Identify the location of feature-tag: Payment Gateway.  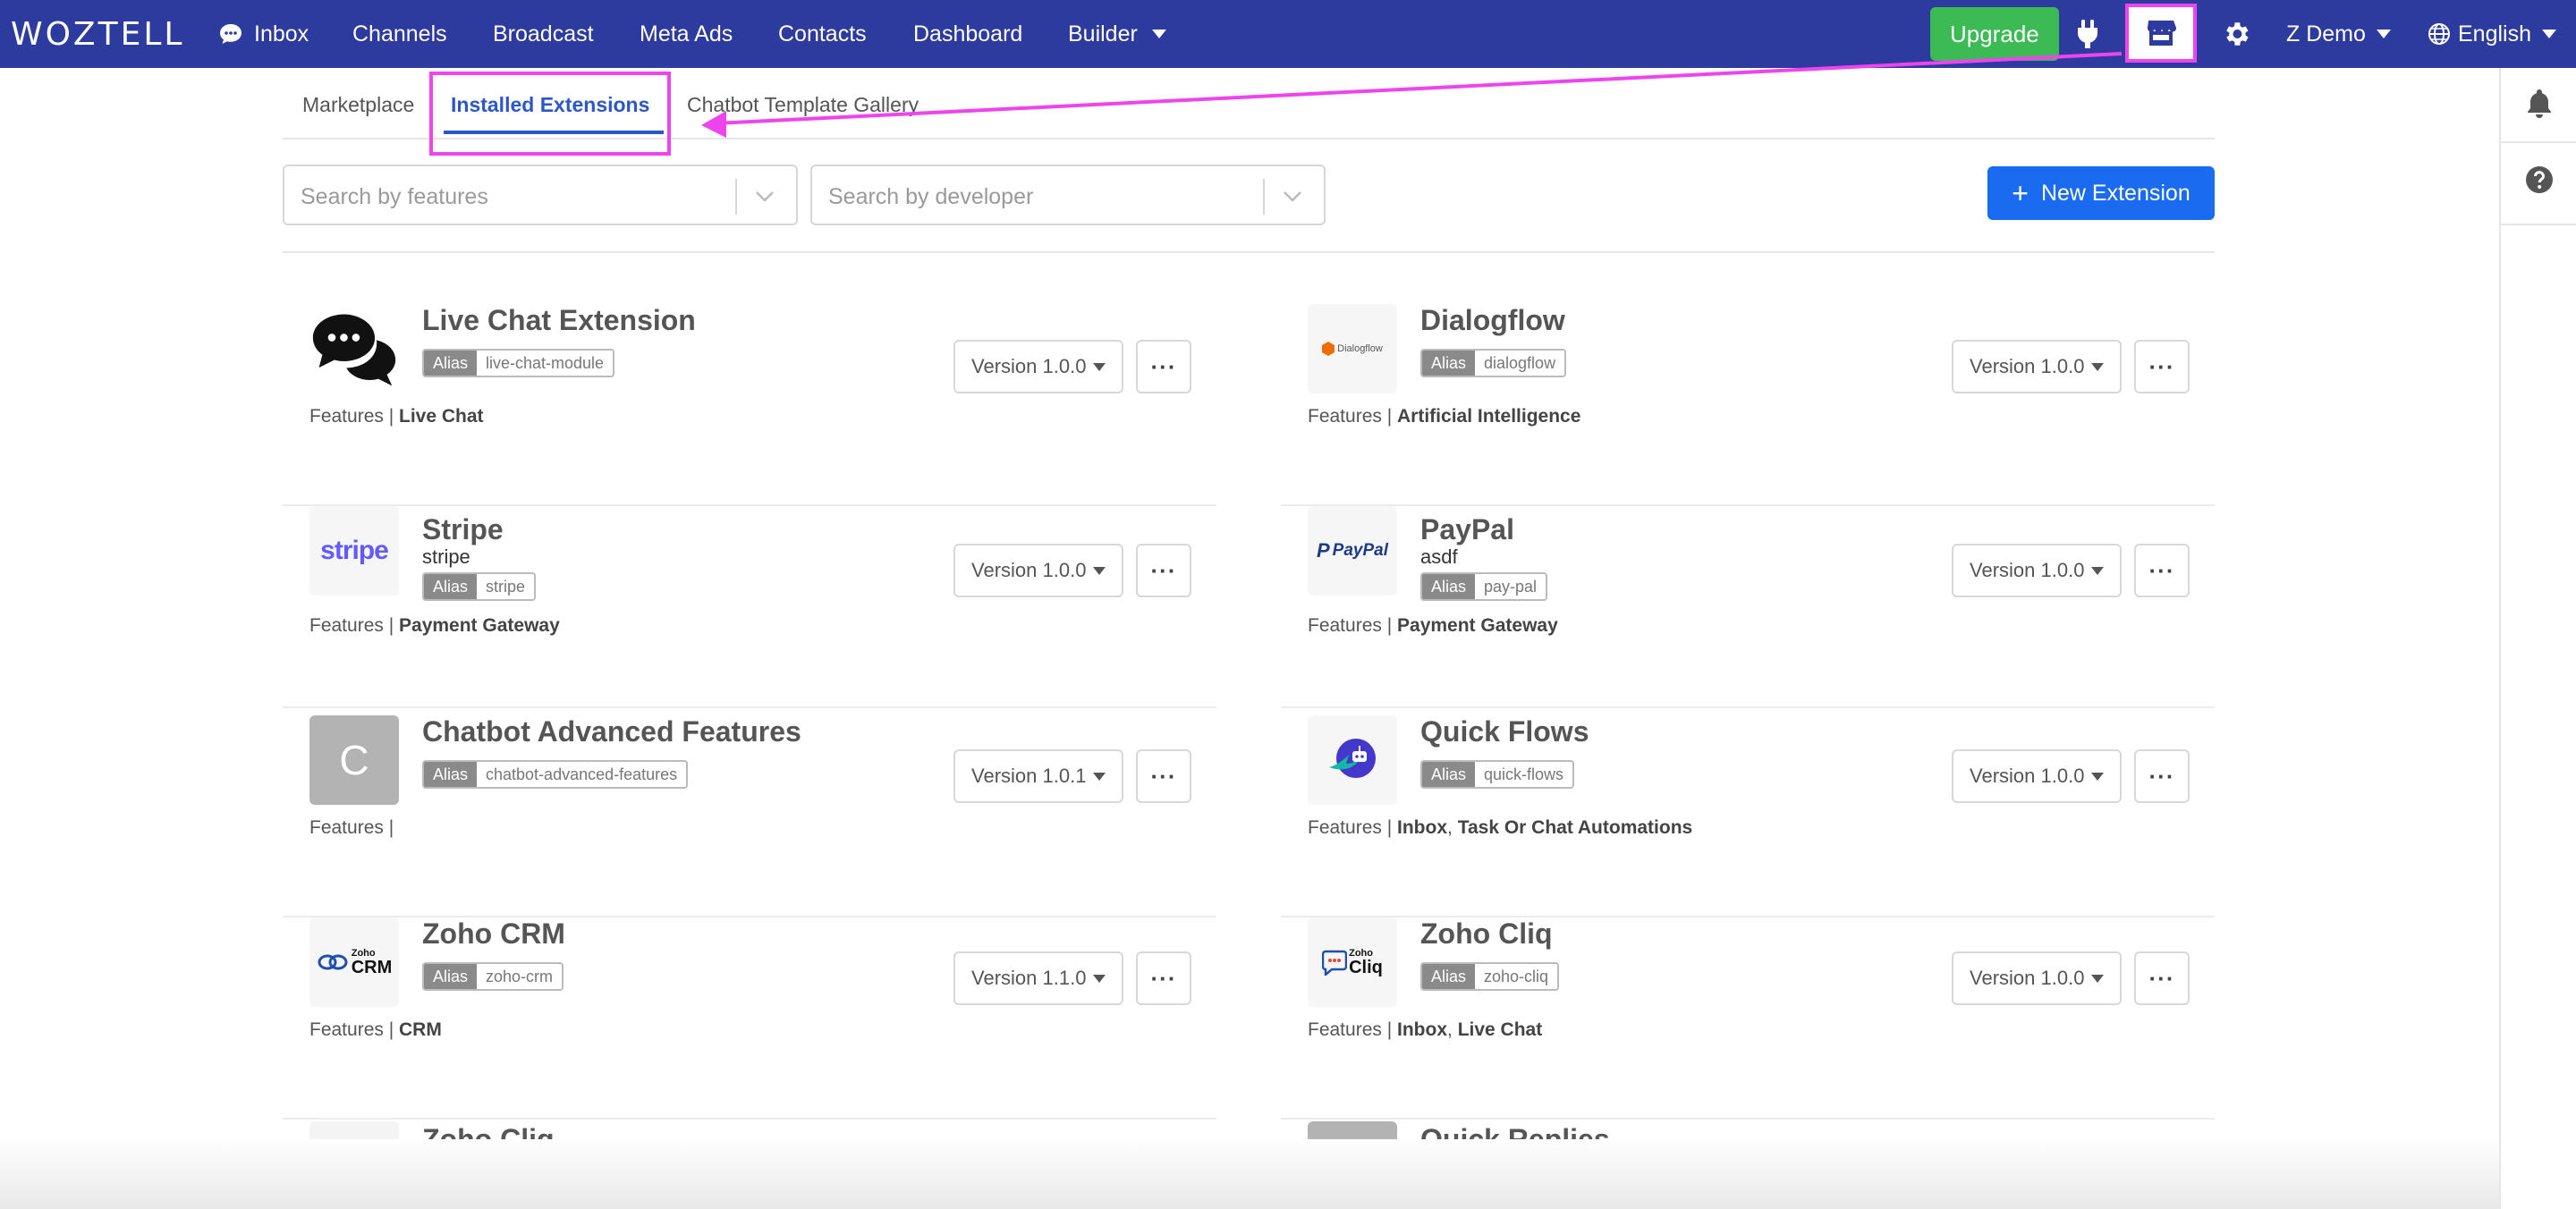
(1477, 625).